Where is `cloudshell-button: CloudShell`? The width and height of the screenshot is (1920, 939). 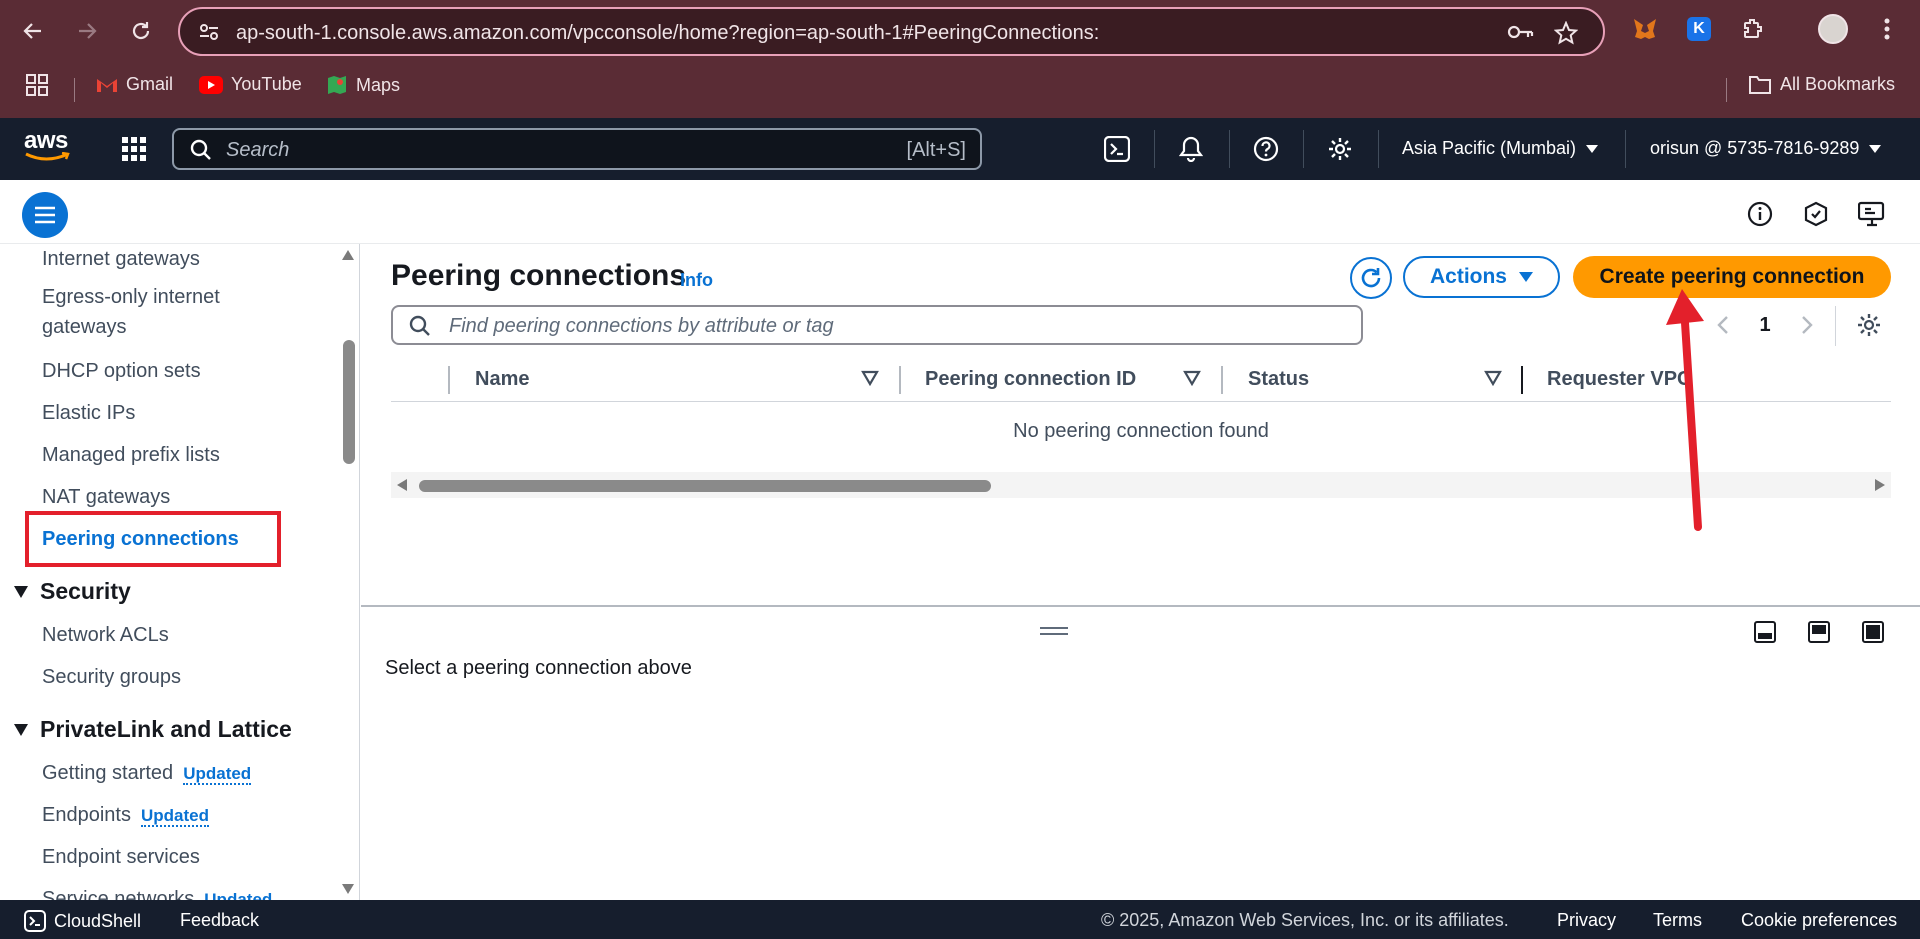 cloudshell-button: CloudShell is located at coordinates (82, 921).